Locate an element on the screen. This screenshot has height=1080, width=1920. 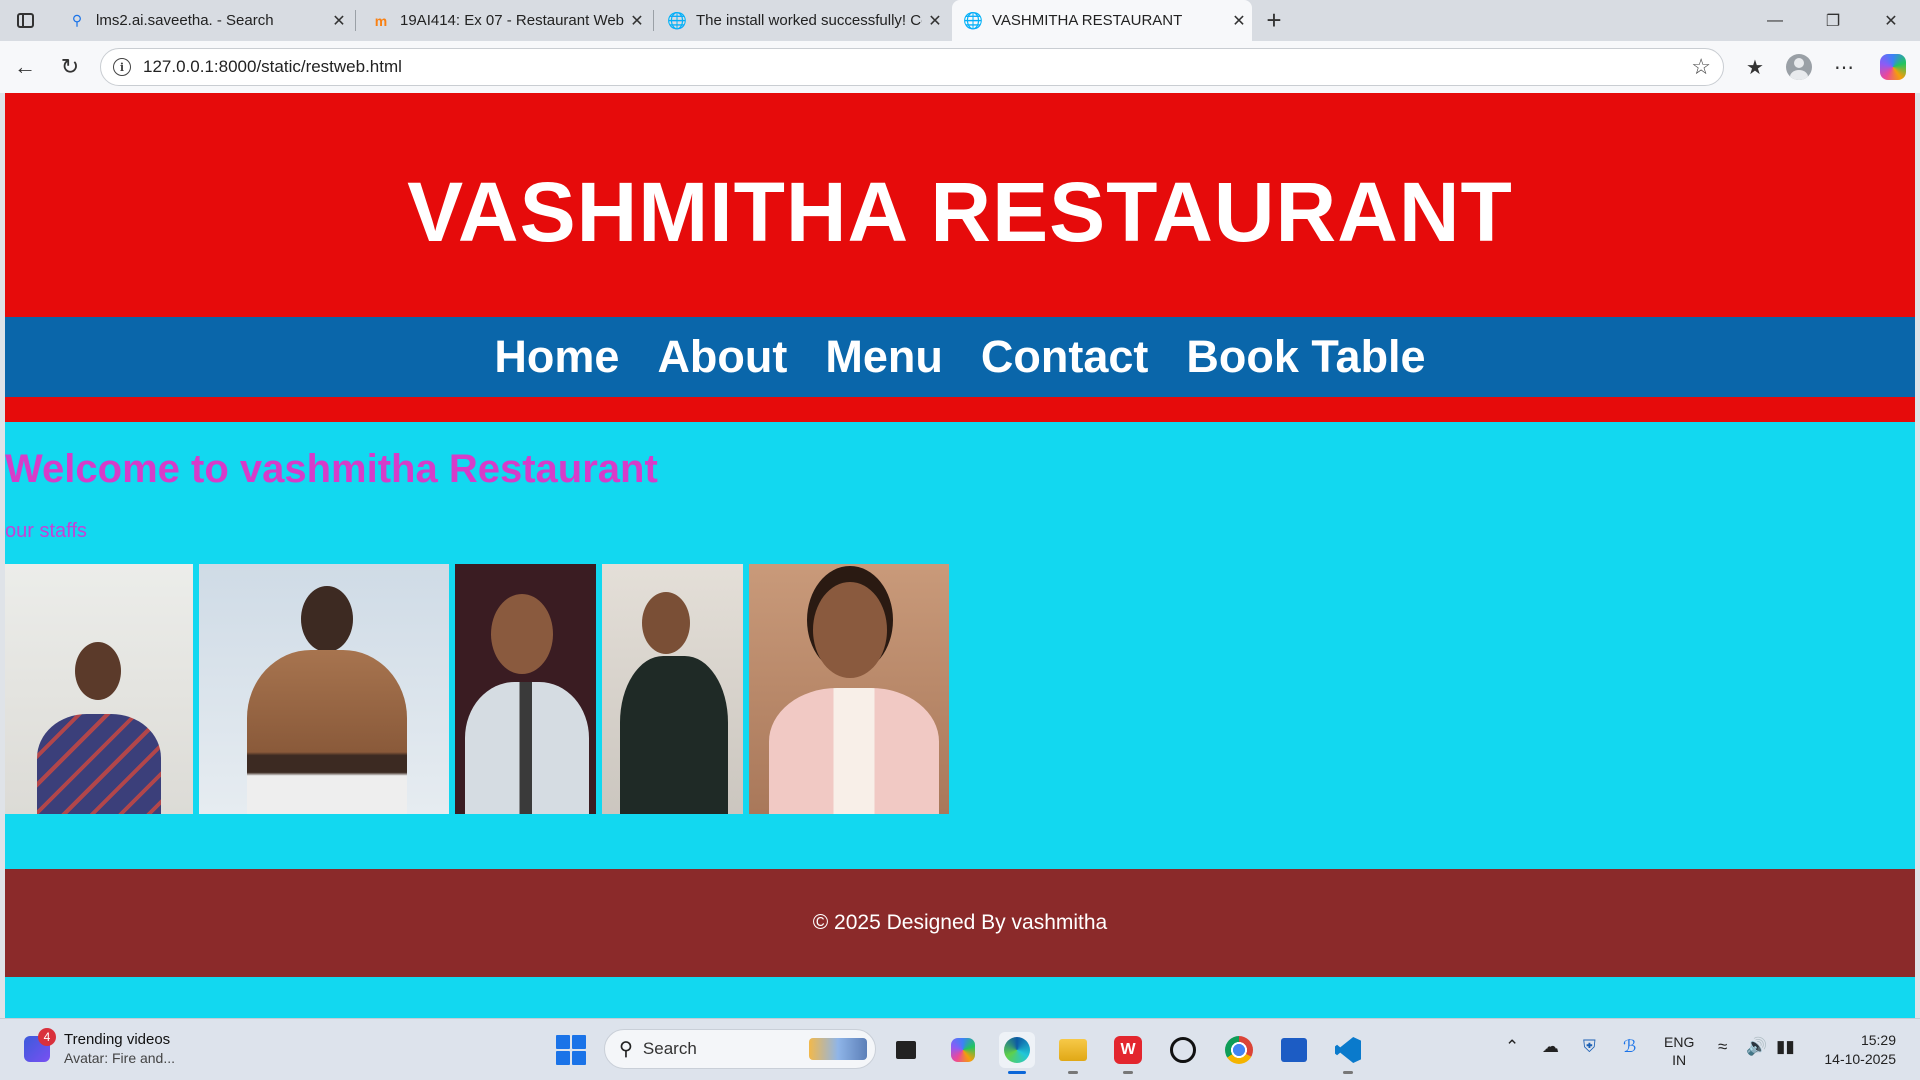
file-explorer-icon is located at coordinates (1073, 1053).